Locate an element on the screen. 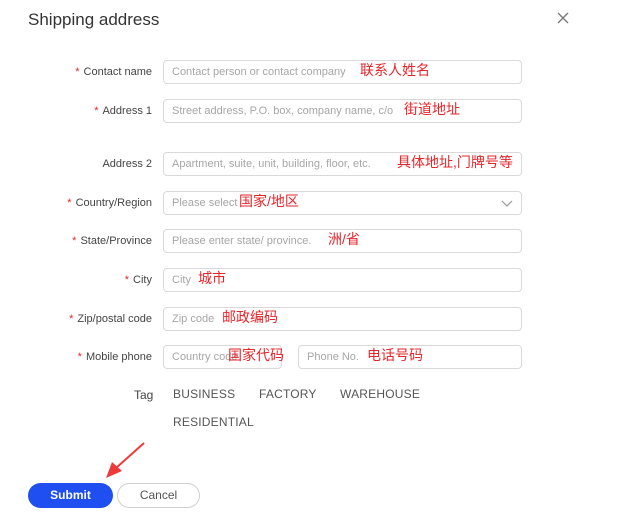 The image size is (620, 530). country-row: * Country/Region Please select 国家/地区 is located at coordinates (310, 203).